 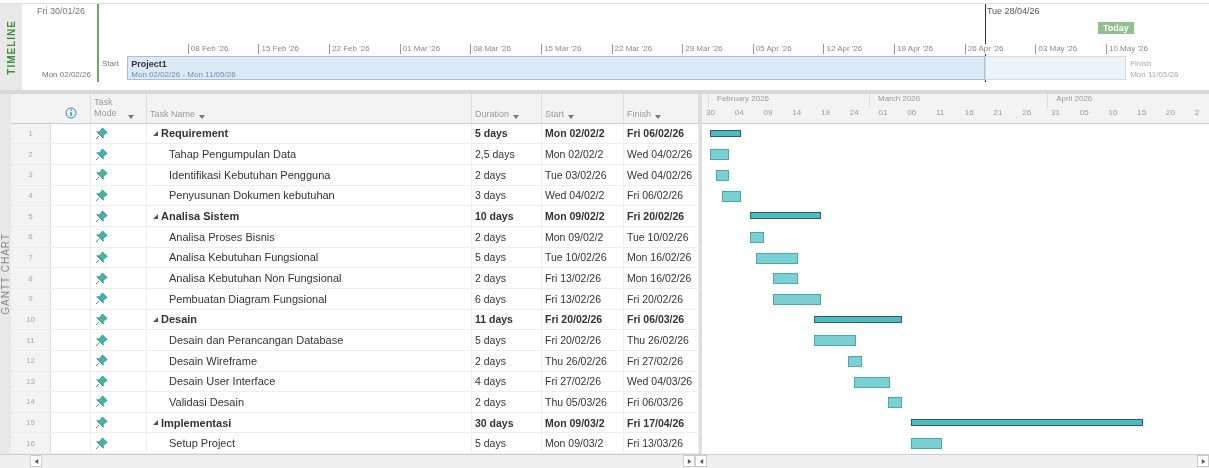 I want to click on today-date: Tue 28/04/26, so click(x=1013, y=11).